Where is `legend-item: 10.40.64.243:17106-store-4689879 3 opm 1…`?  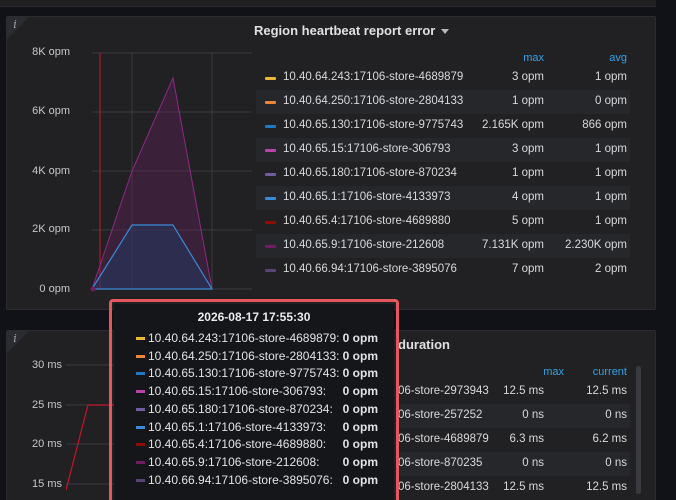
legend-item: 10.40.64.243:17106-store-4689879 3 opm 1… is located at coordinates (443, 78).